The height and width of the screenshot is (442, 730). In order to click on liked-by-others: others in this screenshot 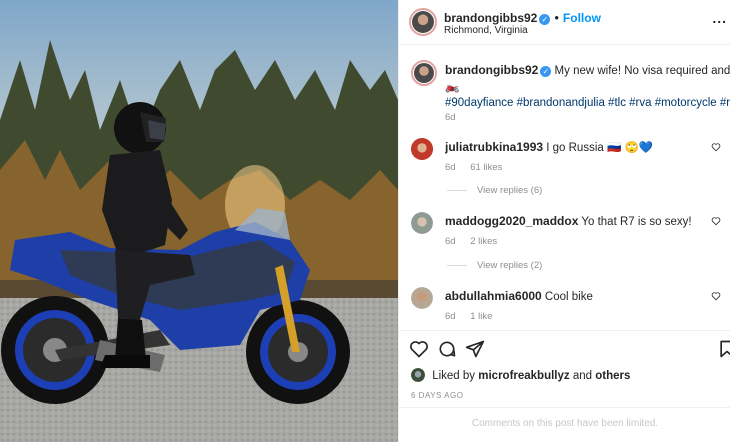, I will do `click(612, 376)`.